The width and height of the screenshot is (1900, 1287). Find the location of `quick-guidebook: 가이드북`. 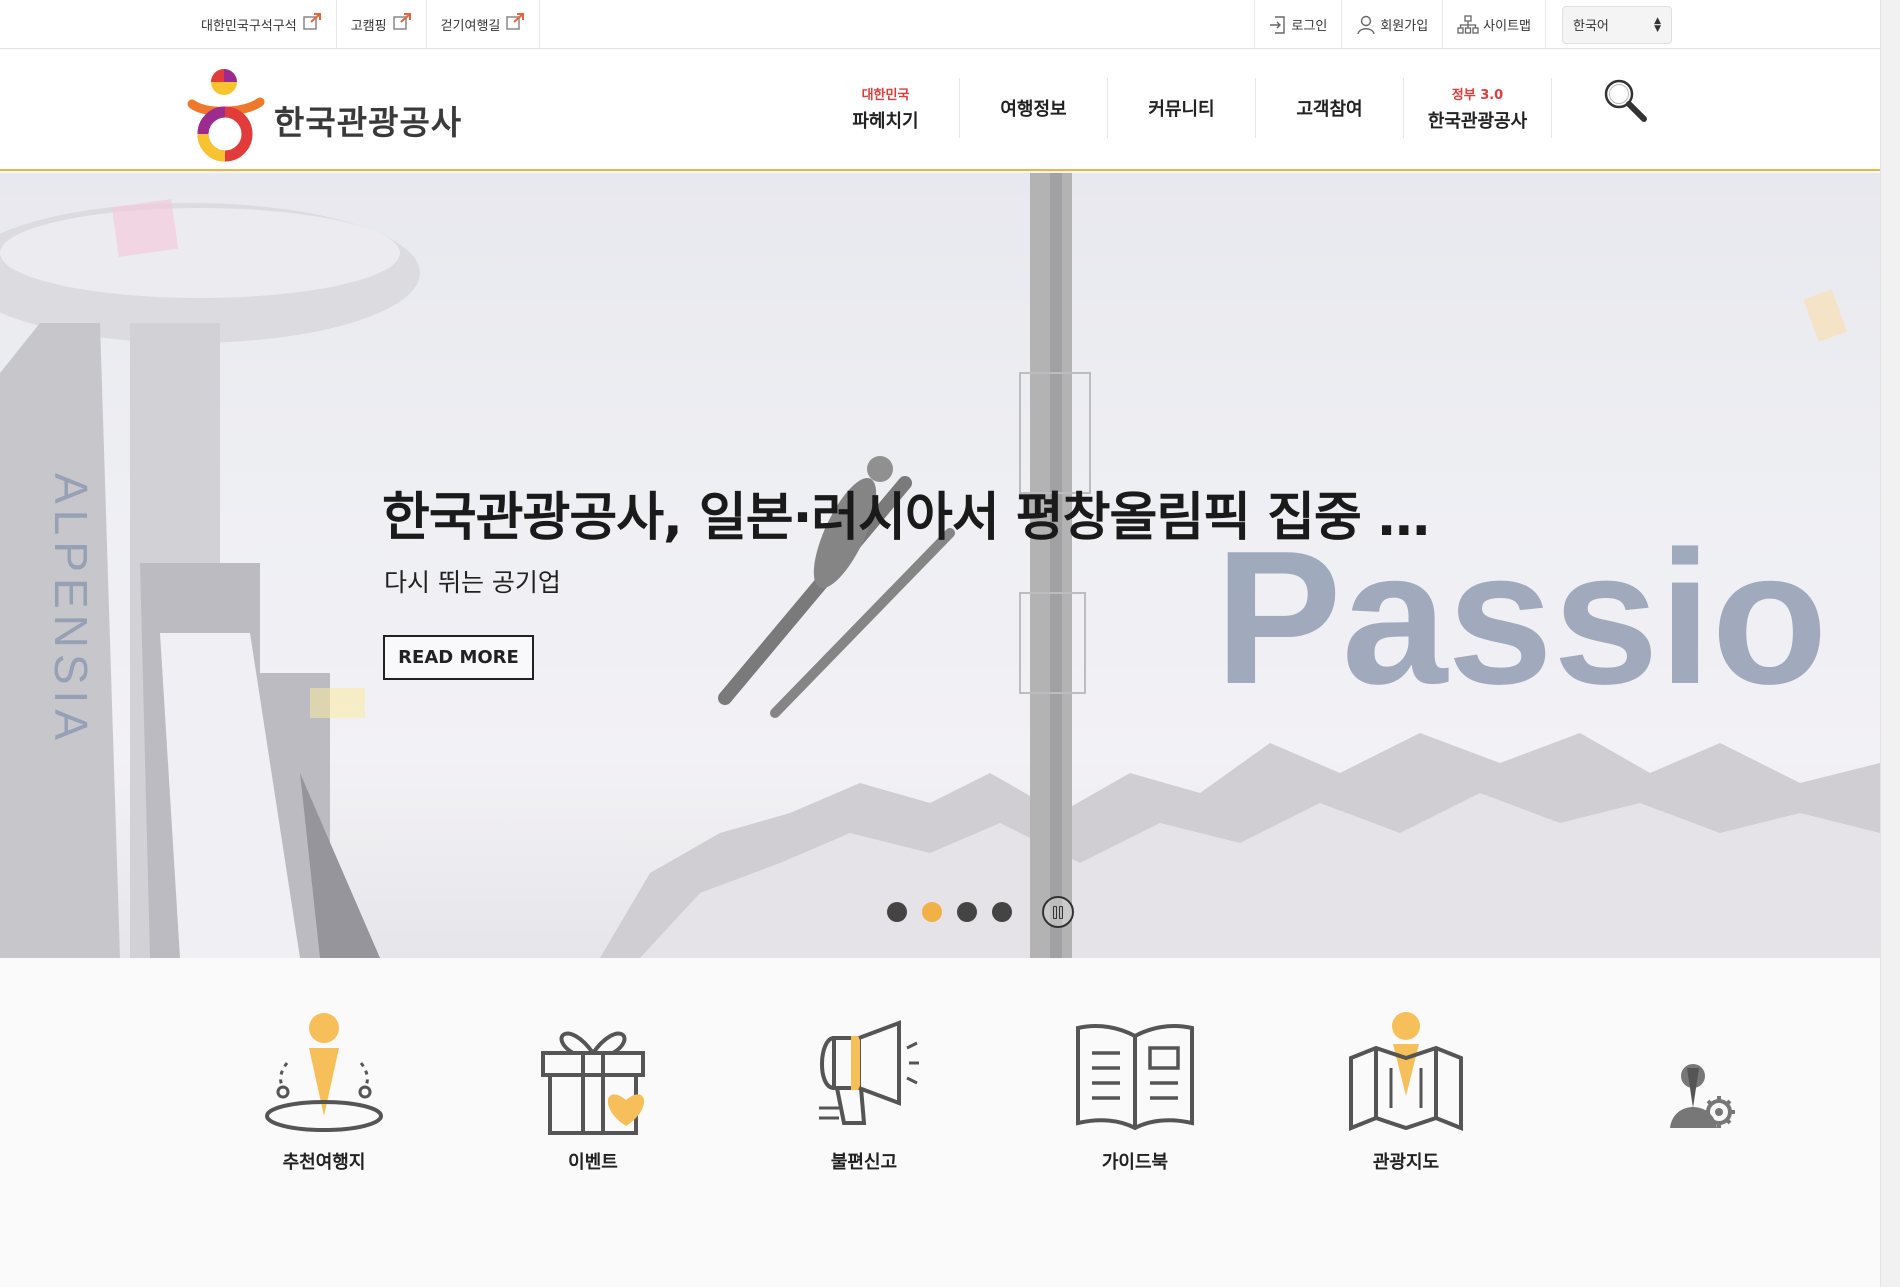

quick-guidebook: 가이드북 is located at coordinates (1135, 1091).